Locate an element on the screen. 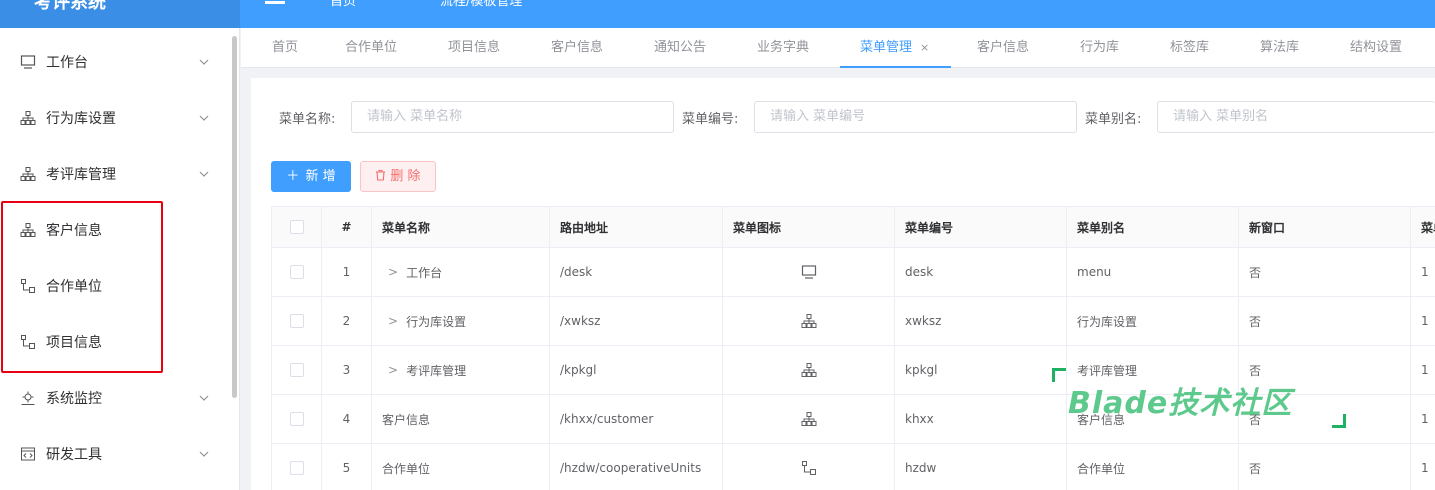 The height and width of the screenshot is (490, 1435). tab-home: 首页 is located at coordinates (285, 48).